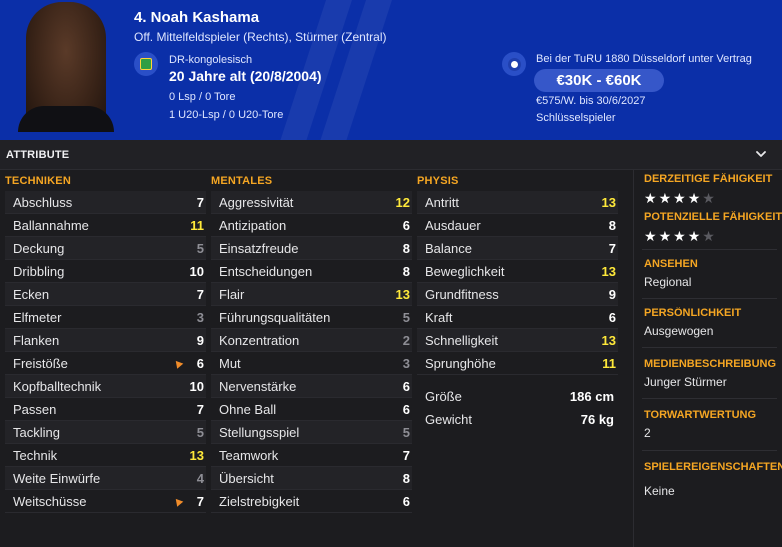 The width and height of the screenshot is (782, 547). What do you see at coordinates (517, 317) in the screenshot?
I see `attribute-row: Kraft 6` at bounding box center [517, 317].